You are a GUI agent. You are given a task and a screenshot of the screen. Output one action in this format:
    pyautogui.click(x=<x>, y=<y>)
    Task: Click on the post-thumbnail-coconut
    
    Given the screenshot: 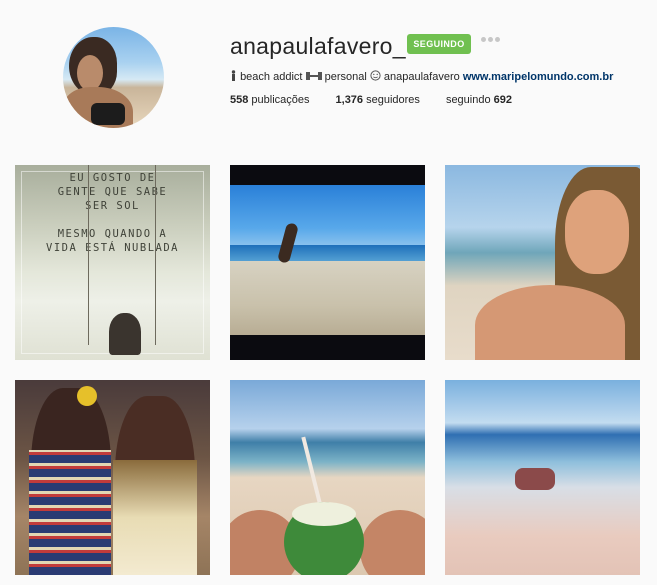 What is the action you would take?
    pyautogui.click(x=327, y=477)
    